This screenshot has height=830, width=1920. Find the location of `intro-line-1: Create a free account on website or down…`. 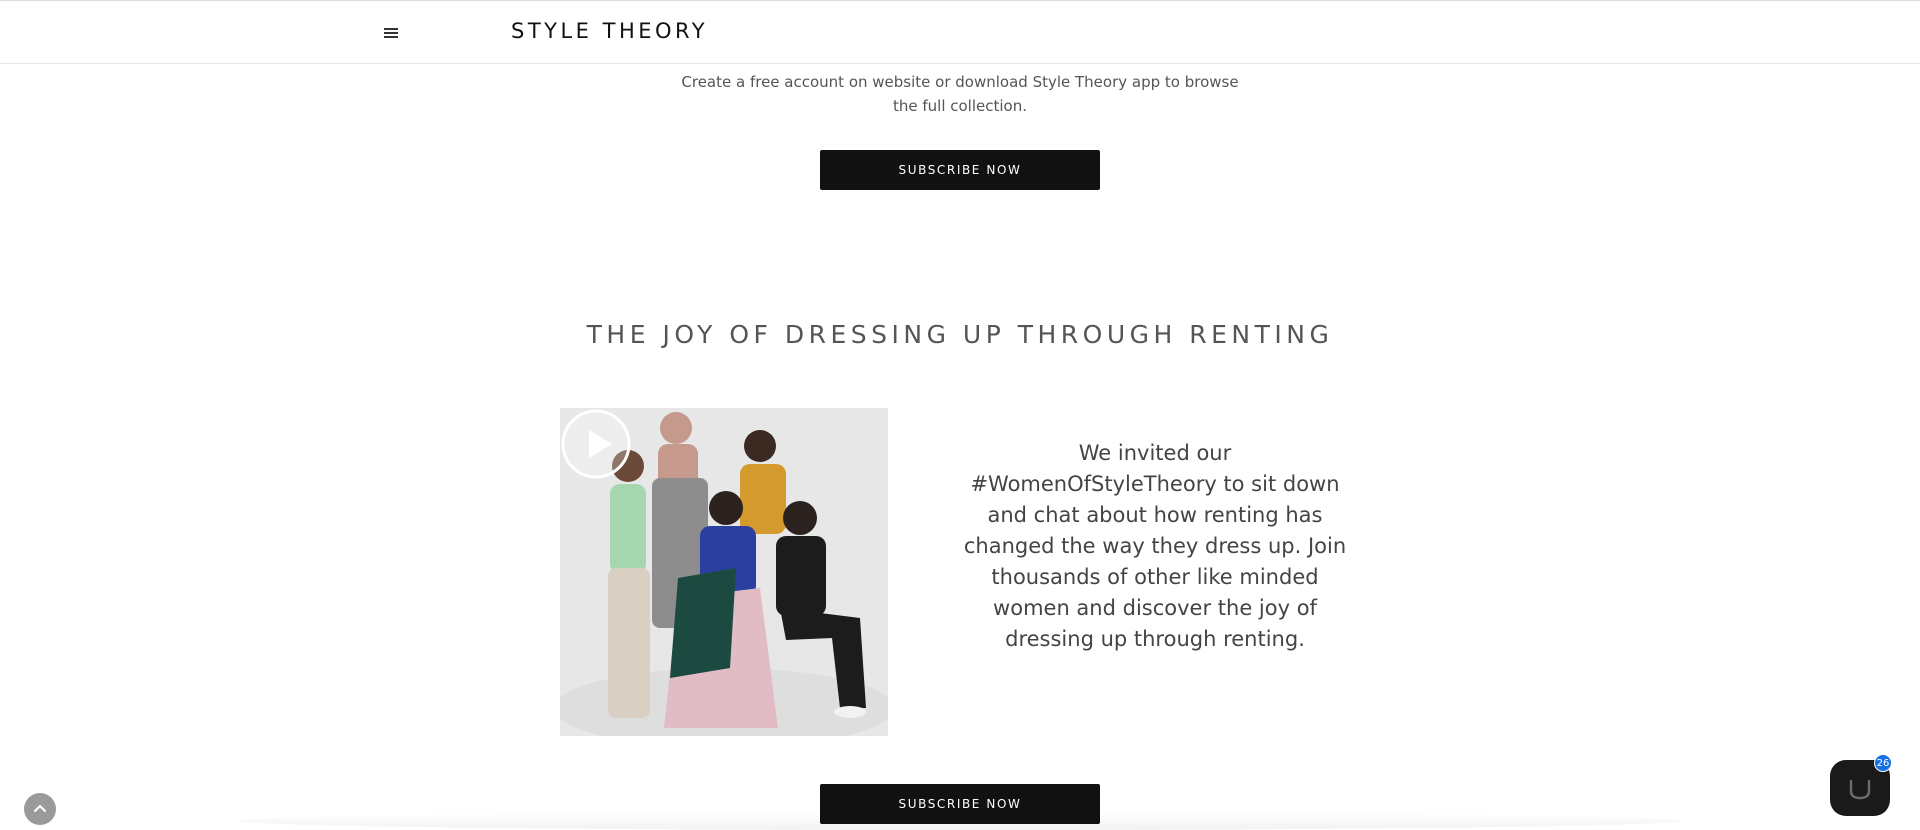

intro-line-1: Create a free account on website or down… is located at coordinates (960, 82).